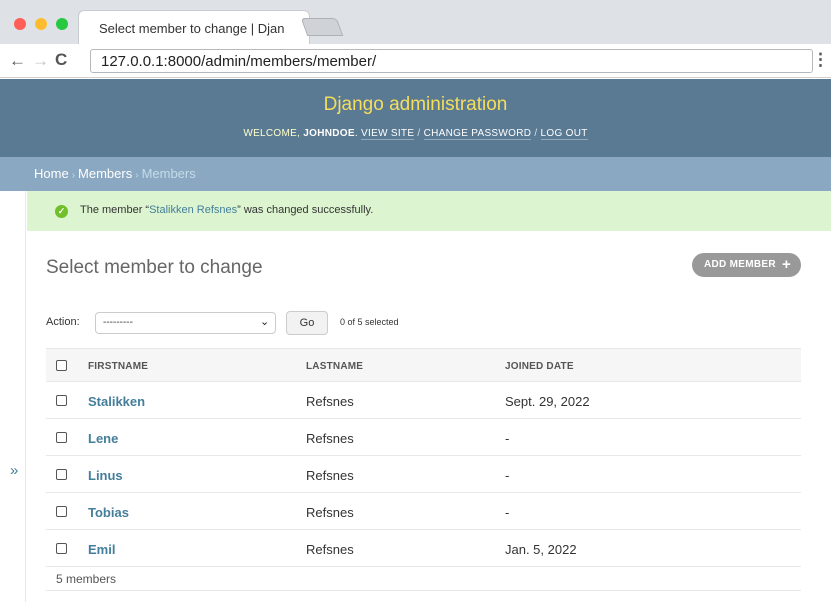 Image resolution: width=831 pixels, height=602 pixels. Describe the element at coordinates (17, 61) in the screenshot. I see `back-arrow-icon: ←` at that location.